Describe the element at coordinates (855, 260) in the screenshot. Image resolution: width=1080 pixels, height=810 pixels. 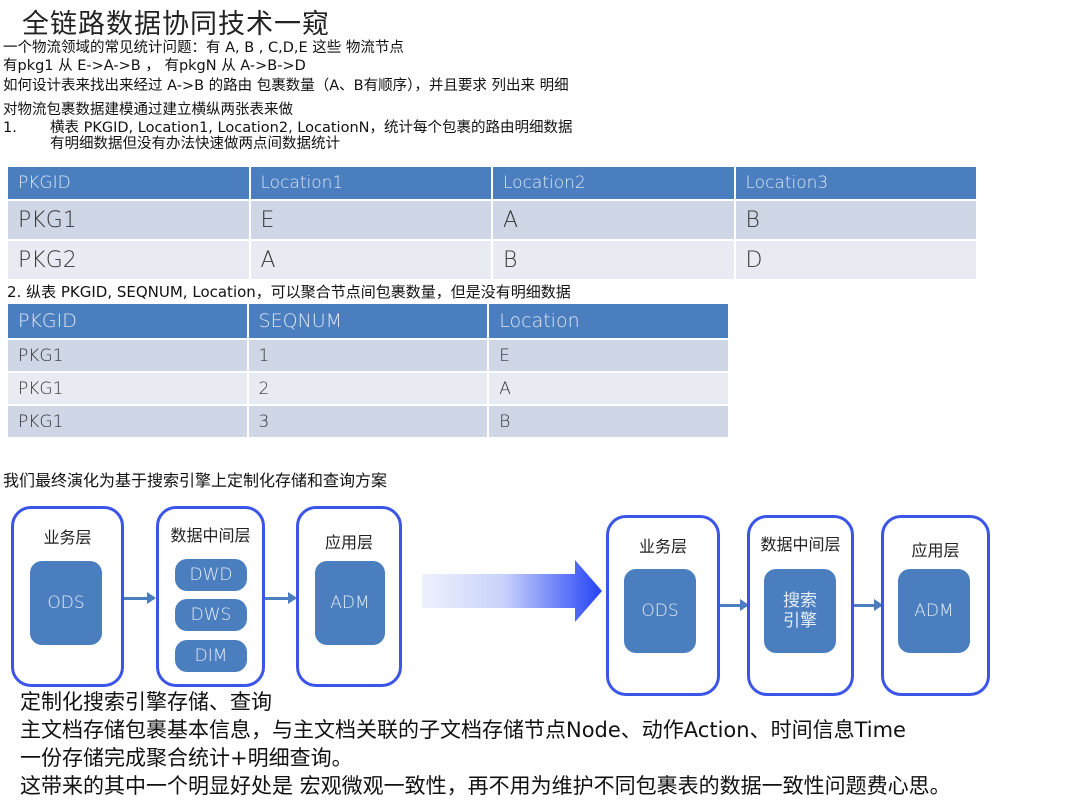
I see `table-cell: D` at that location.